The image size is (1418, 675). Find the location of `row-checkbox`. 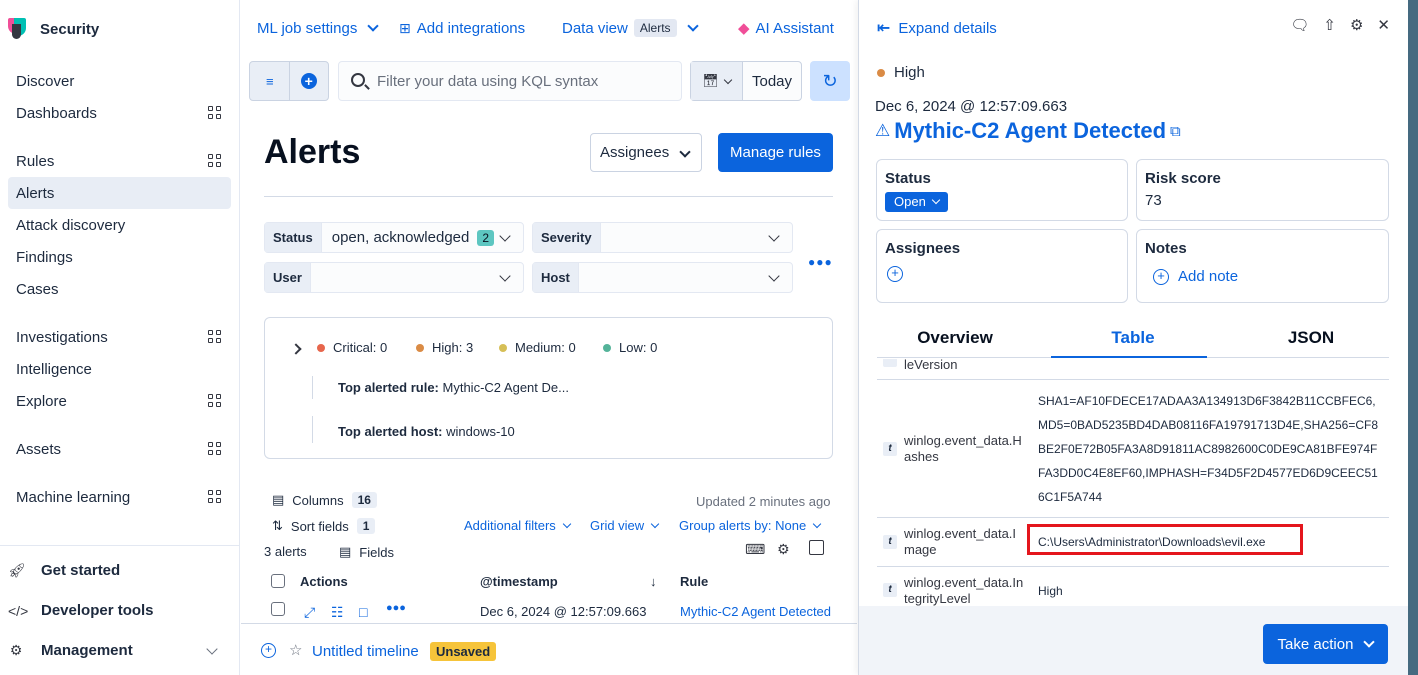

row-checkbox is located at coordinates (278, 609).